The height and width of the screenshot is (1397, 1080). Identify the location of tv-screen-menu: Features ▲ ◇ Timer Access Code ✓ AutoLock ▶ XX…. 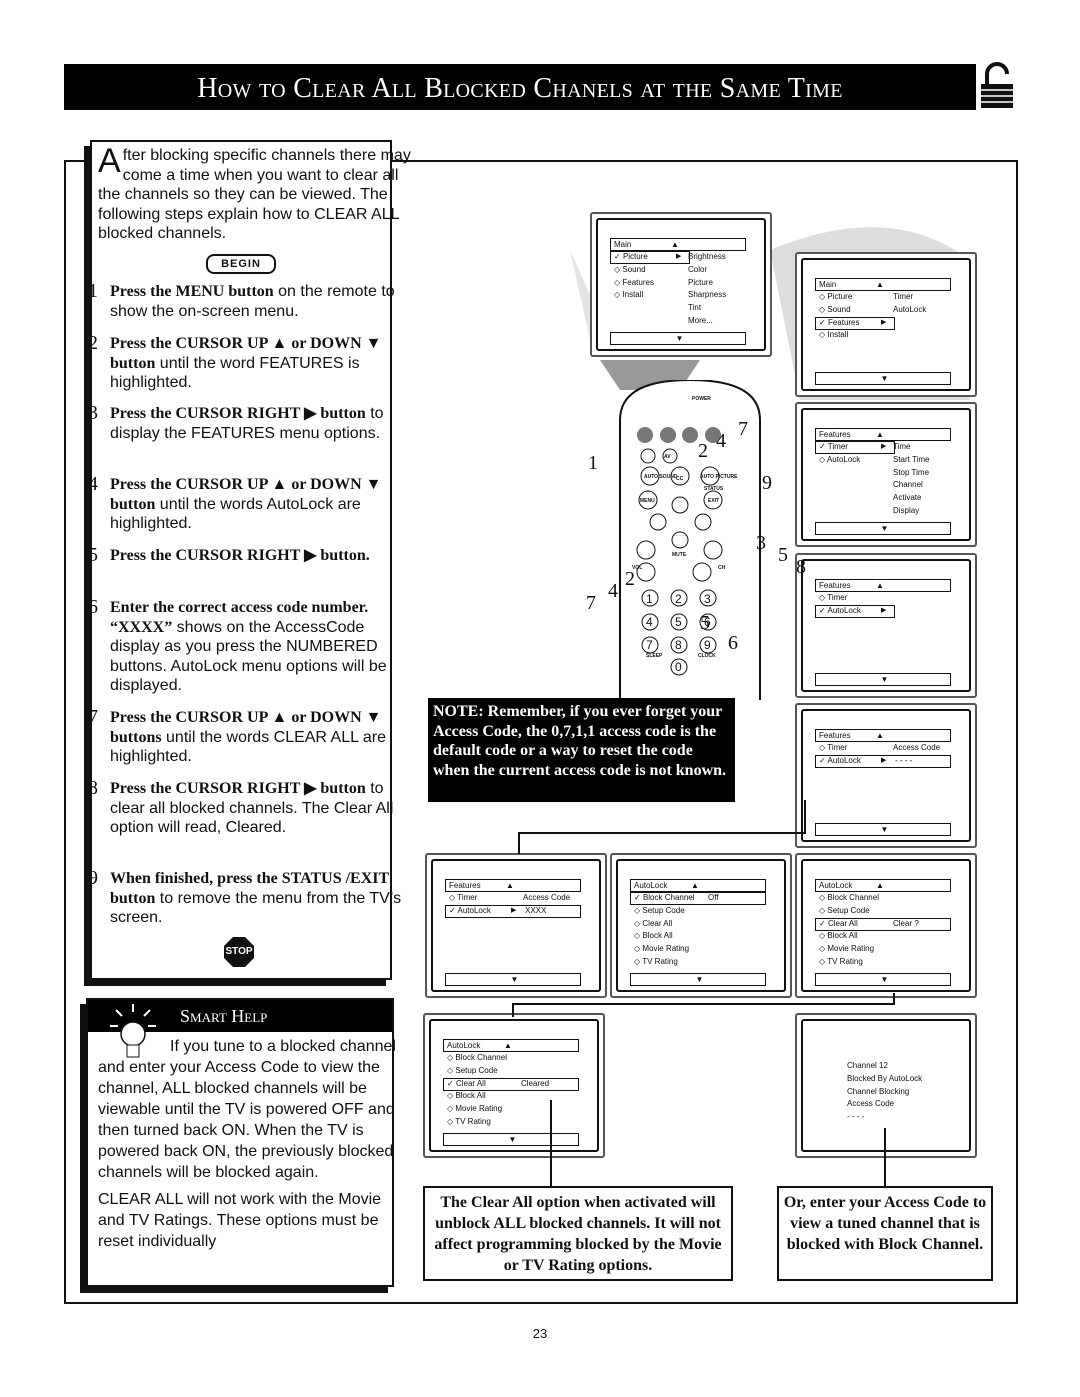
(516, 925).